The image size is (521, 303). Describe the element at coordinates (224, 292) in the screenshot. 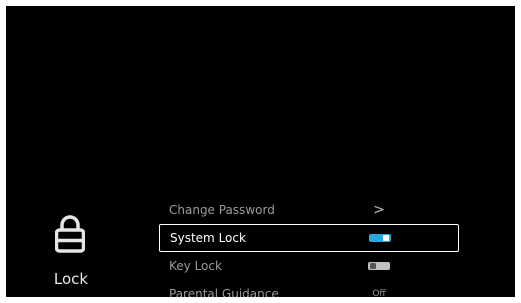

I see `menu-item-label: Parental Guidance` at that location.